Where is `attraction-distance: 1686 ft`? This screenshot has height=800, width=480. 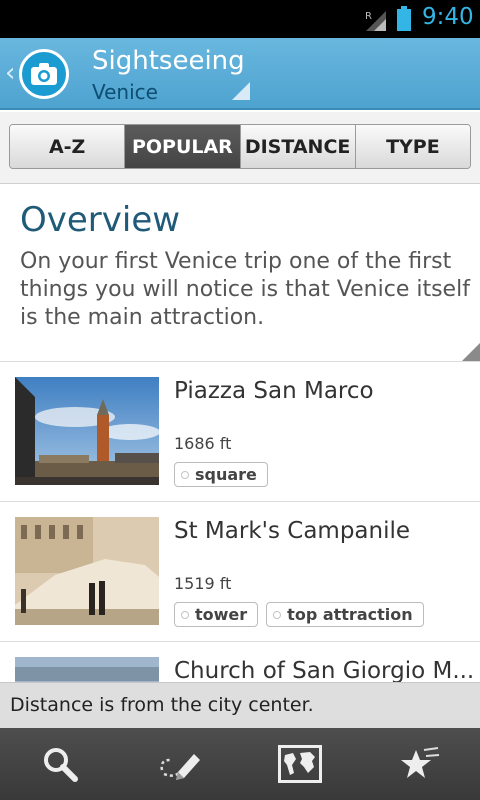 attraction-distance: 1686 ft is located at coordinates (203, 443).